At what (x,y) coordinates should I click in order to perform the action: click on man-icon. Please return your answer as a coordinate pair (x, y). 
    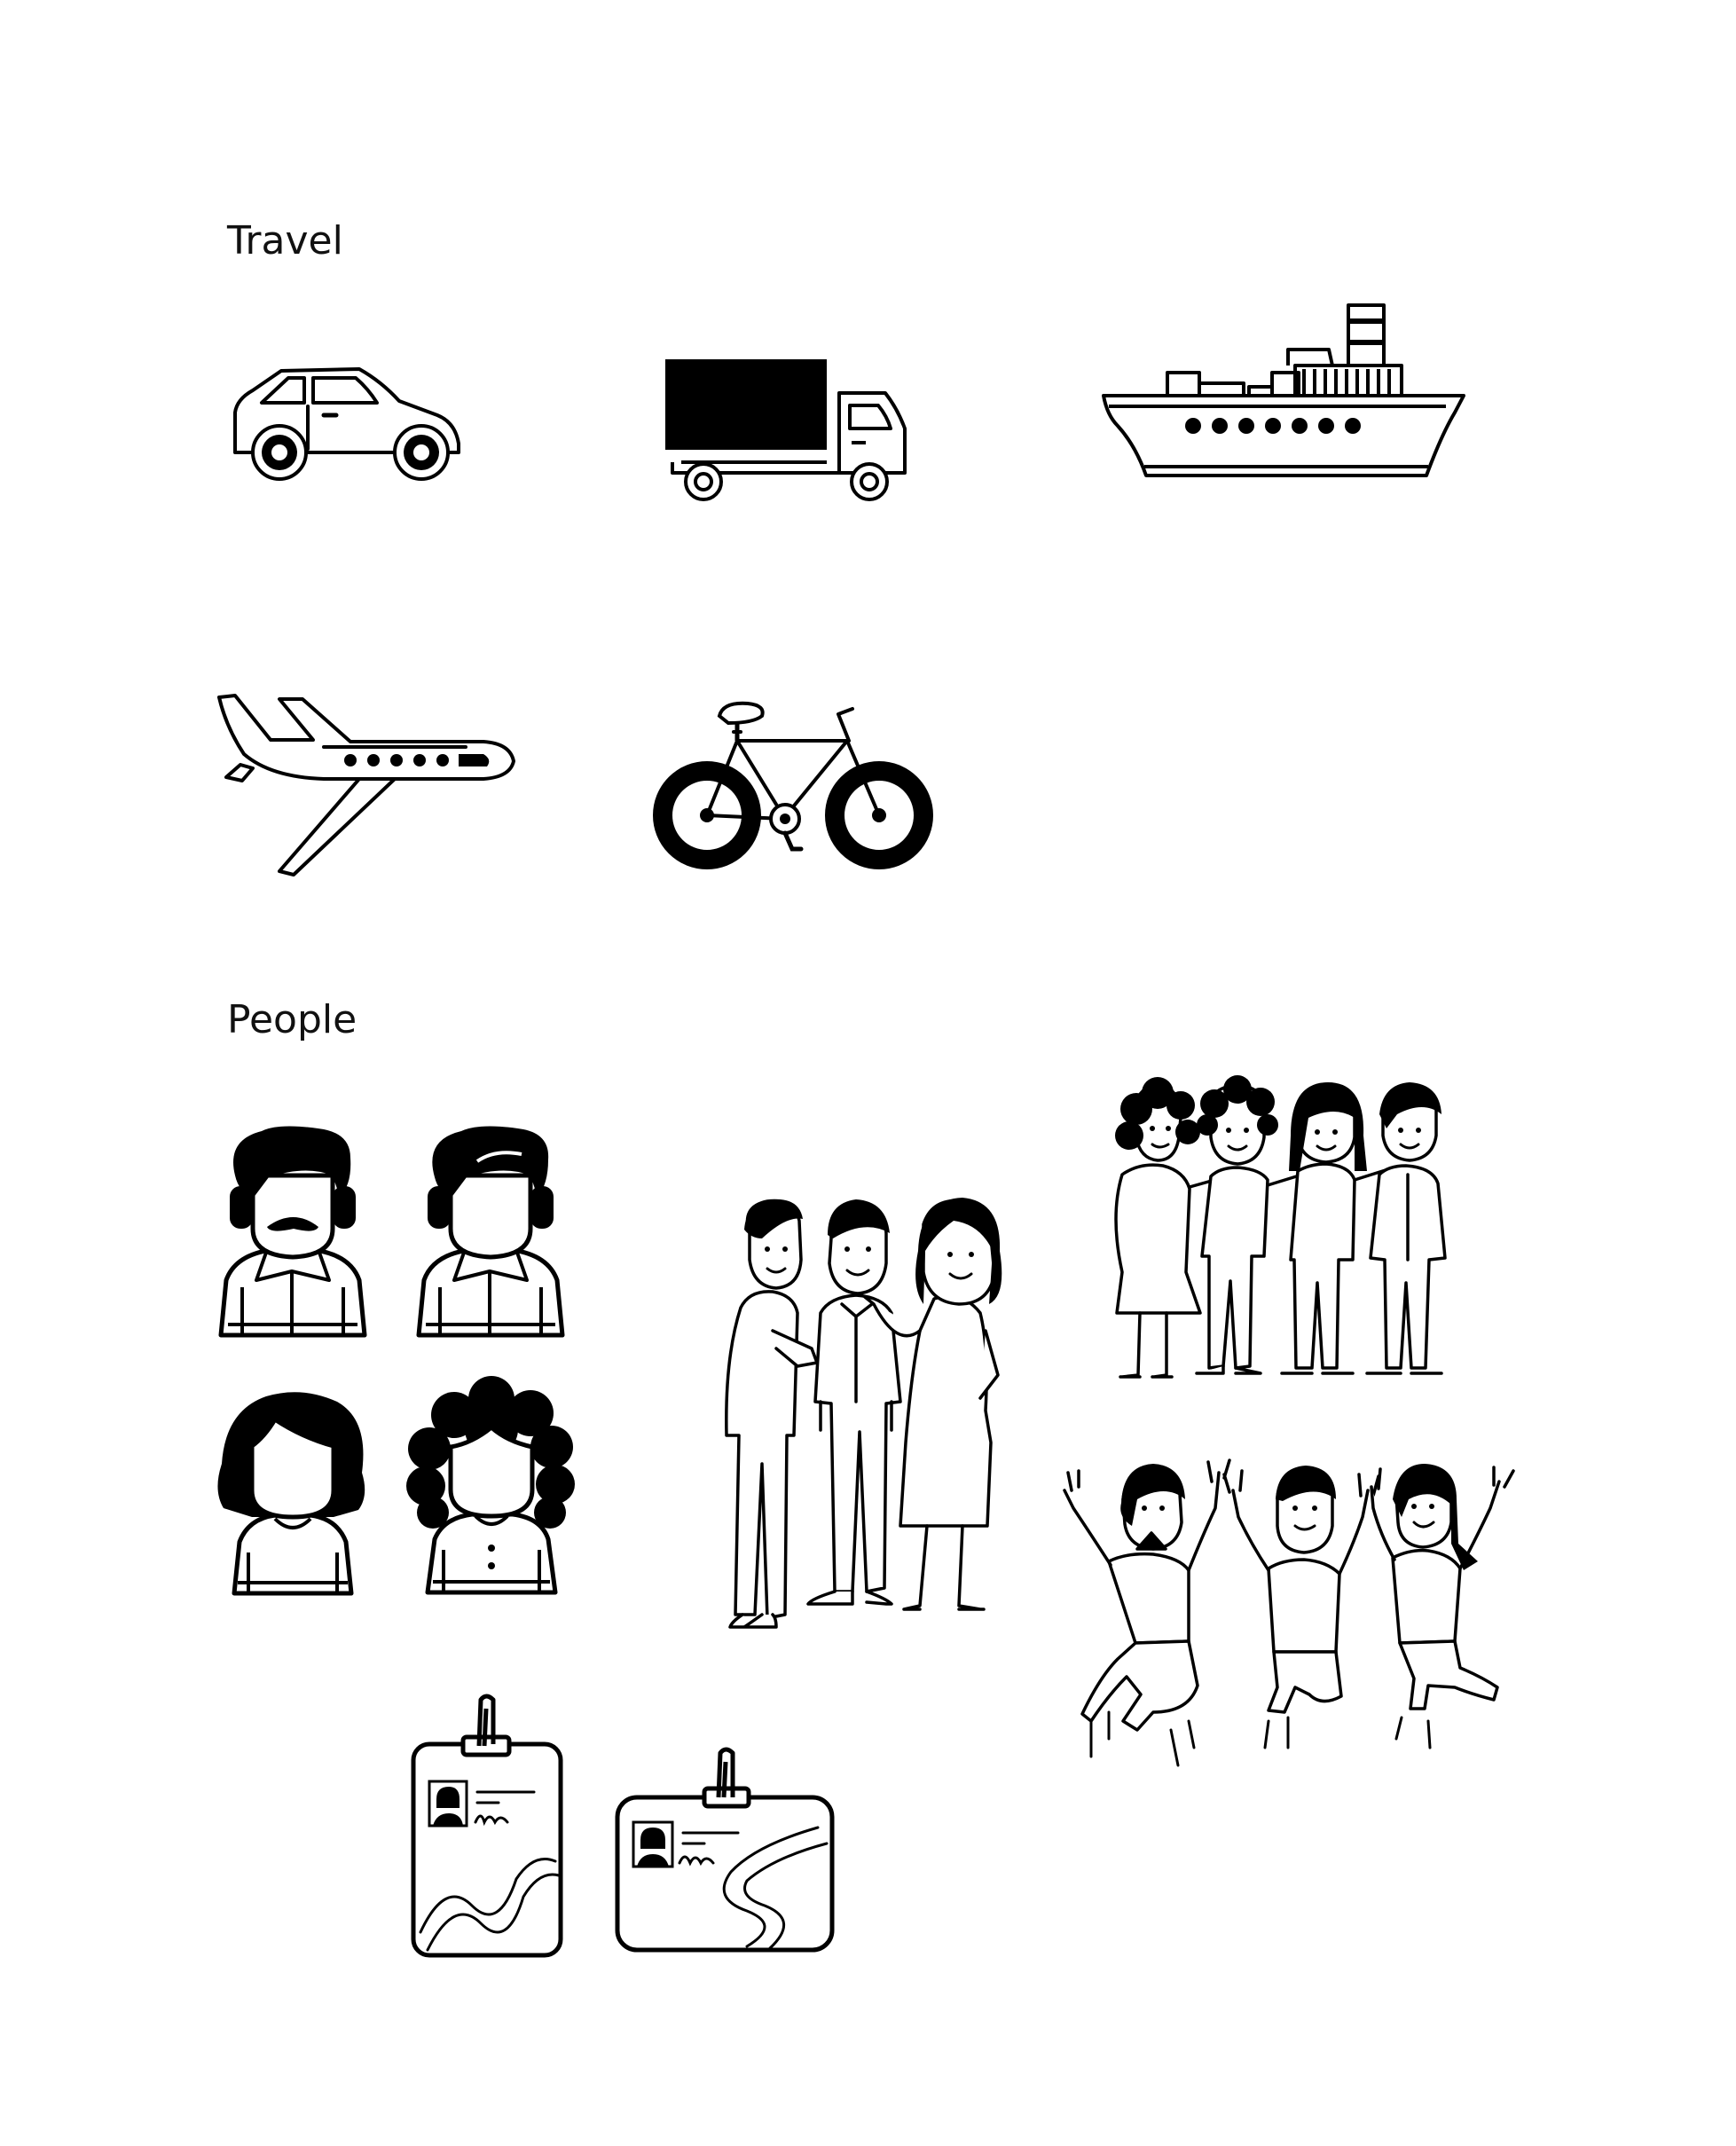
    Looking at the image, I should click on (490, 1233).